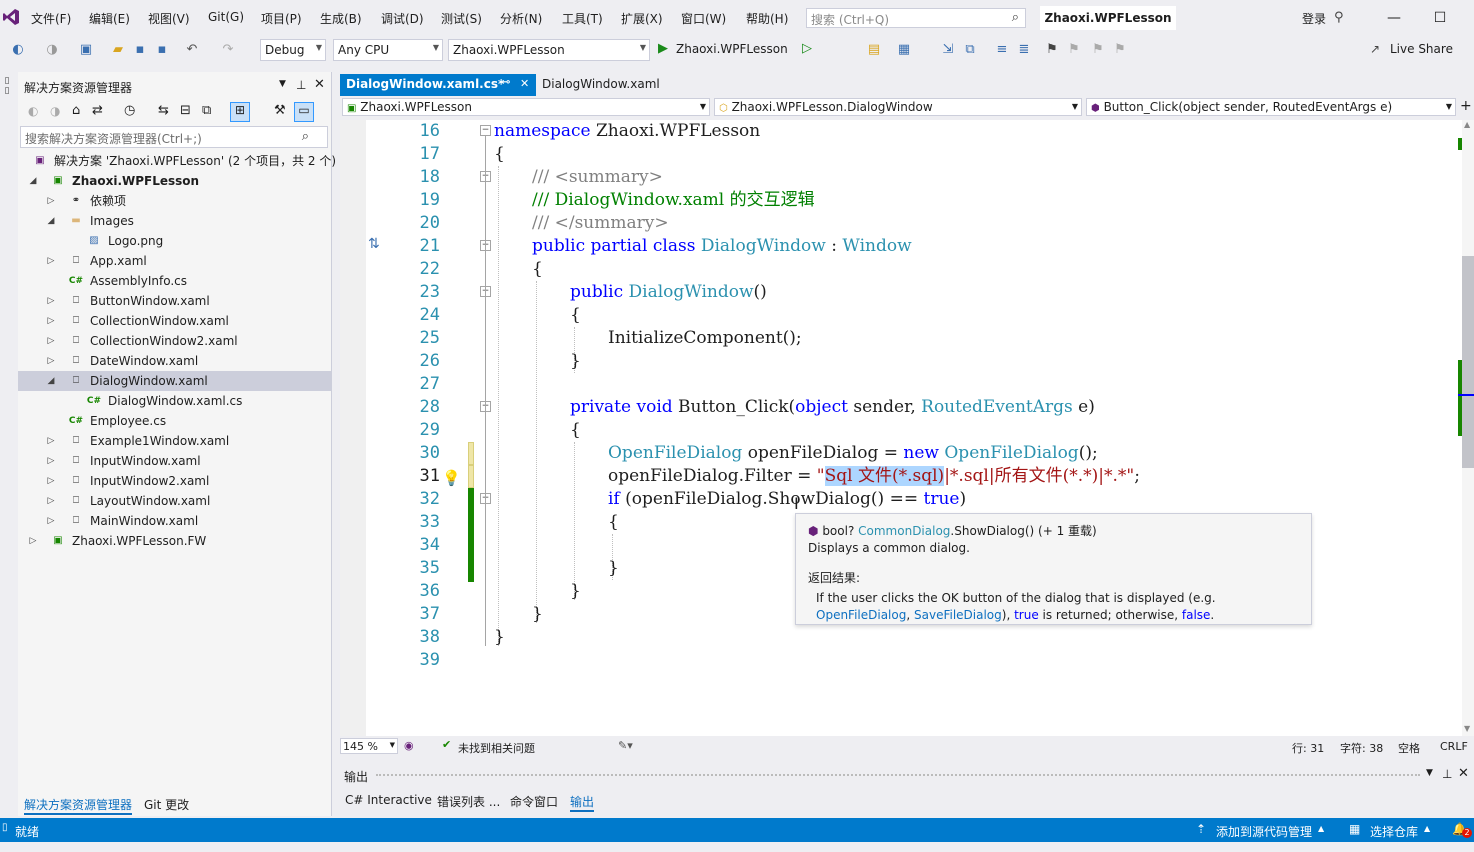  What do you see at coordinates (140, 50) in the screenshot?
I see `save-icon: ▪` at bounding box center [140, 50].